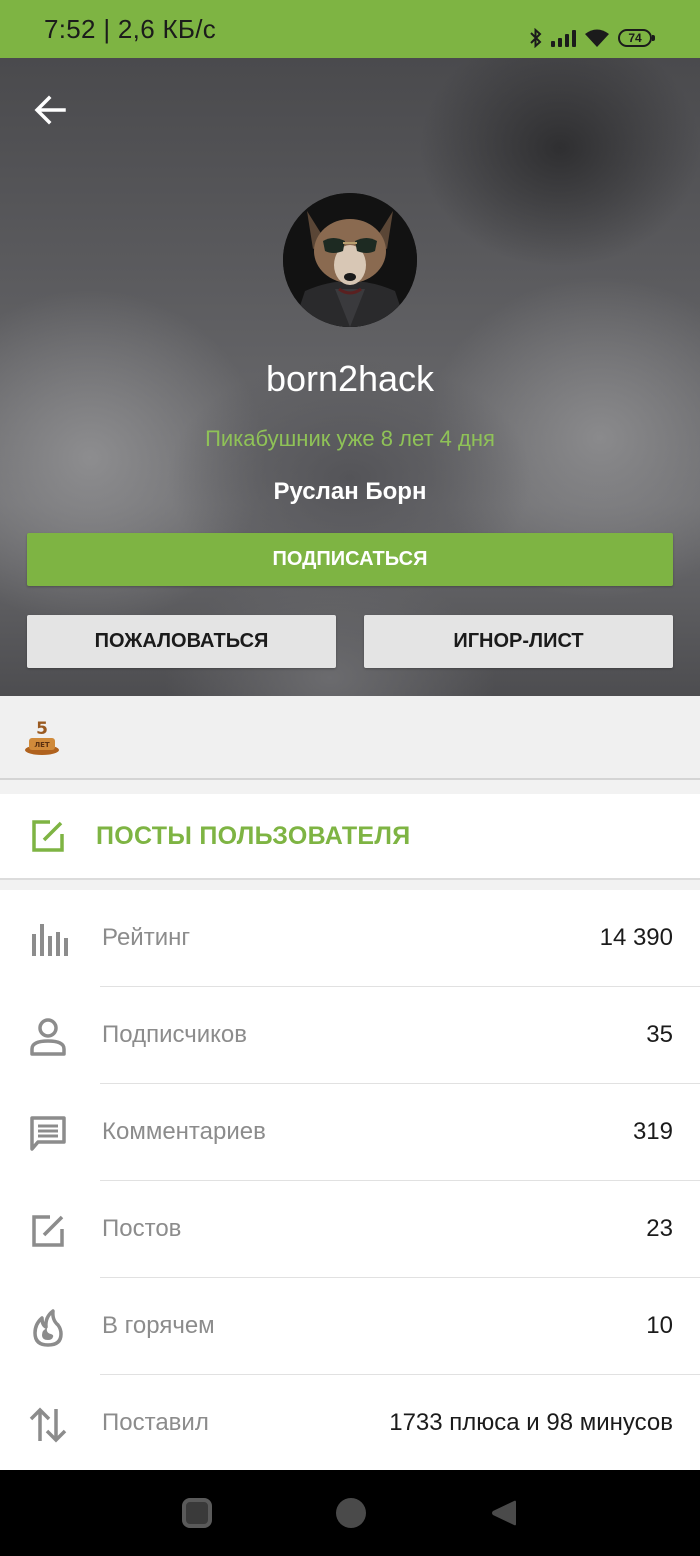 The height and width of the screenshot is (1556, 700). What do you see at coordinates (350, 1132) in the screenshot?
I see `stat-row-comments: Комментариев 319` at bounding box center [350, 1132].